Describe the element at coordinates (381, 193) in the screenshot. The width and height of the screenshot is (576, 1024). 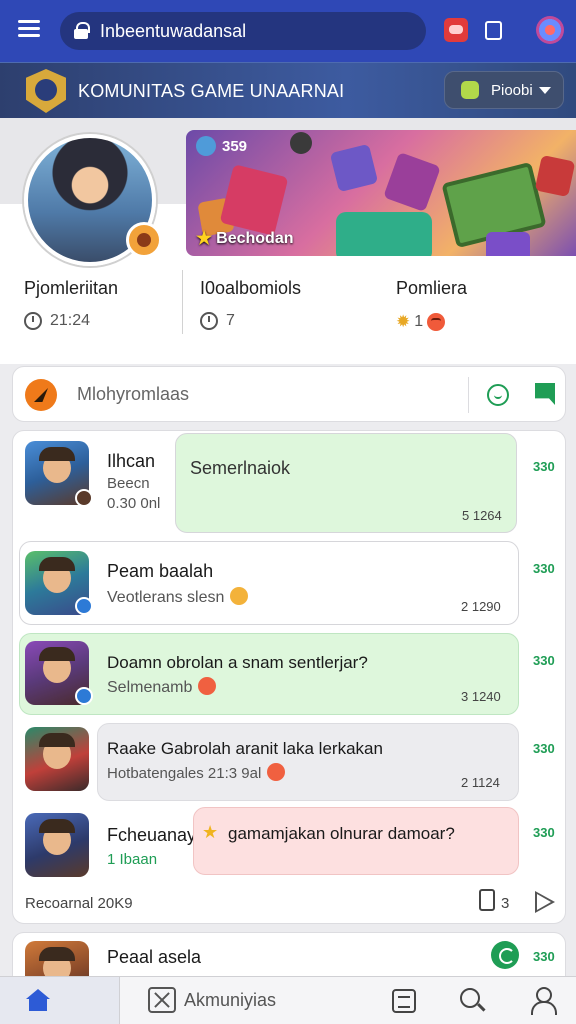
I see `profile-banner: 359 ★ Bechodan` at that location.